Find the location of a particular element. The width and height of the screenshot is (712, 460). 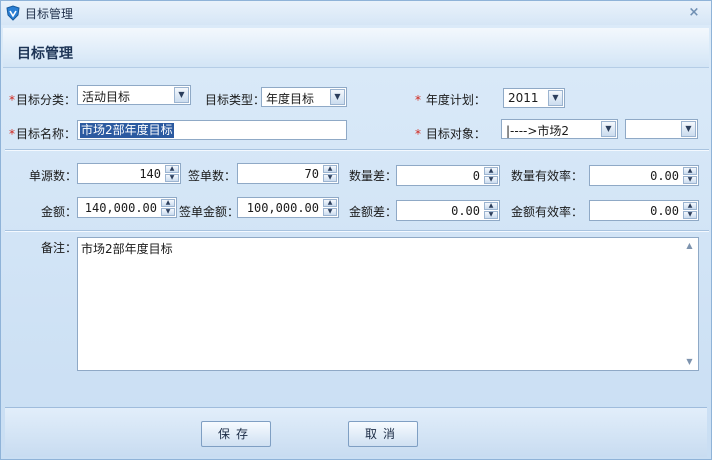

scroll-up-icon: ▲ is located at coordinates (689, 246).